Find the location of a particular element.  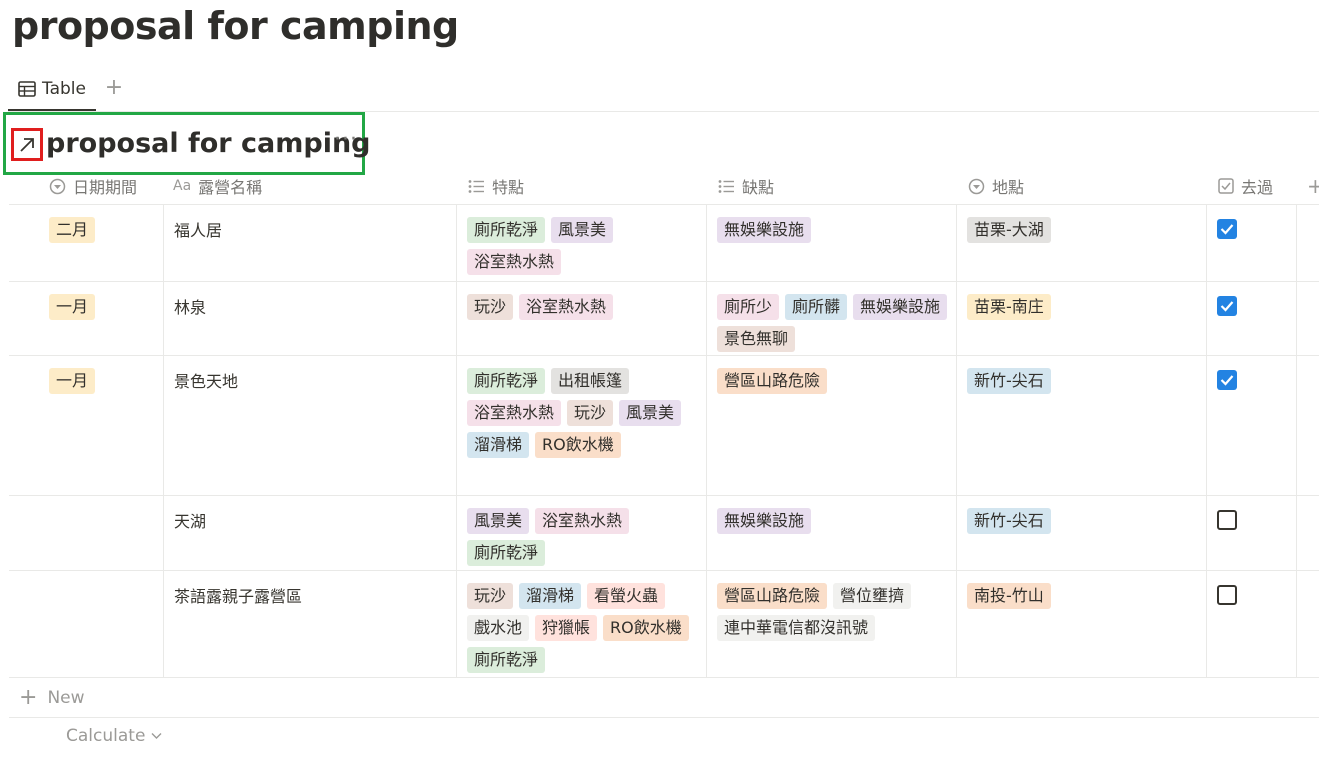

location-tag: 苗栗-大湖 is located at coordinates (1009, 230).